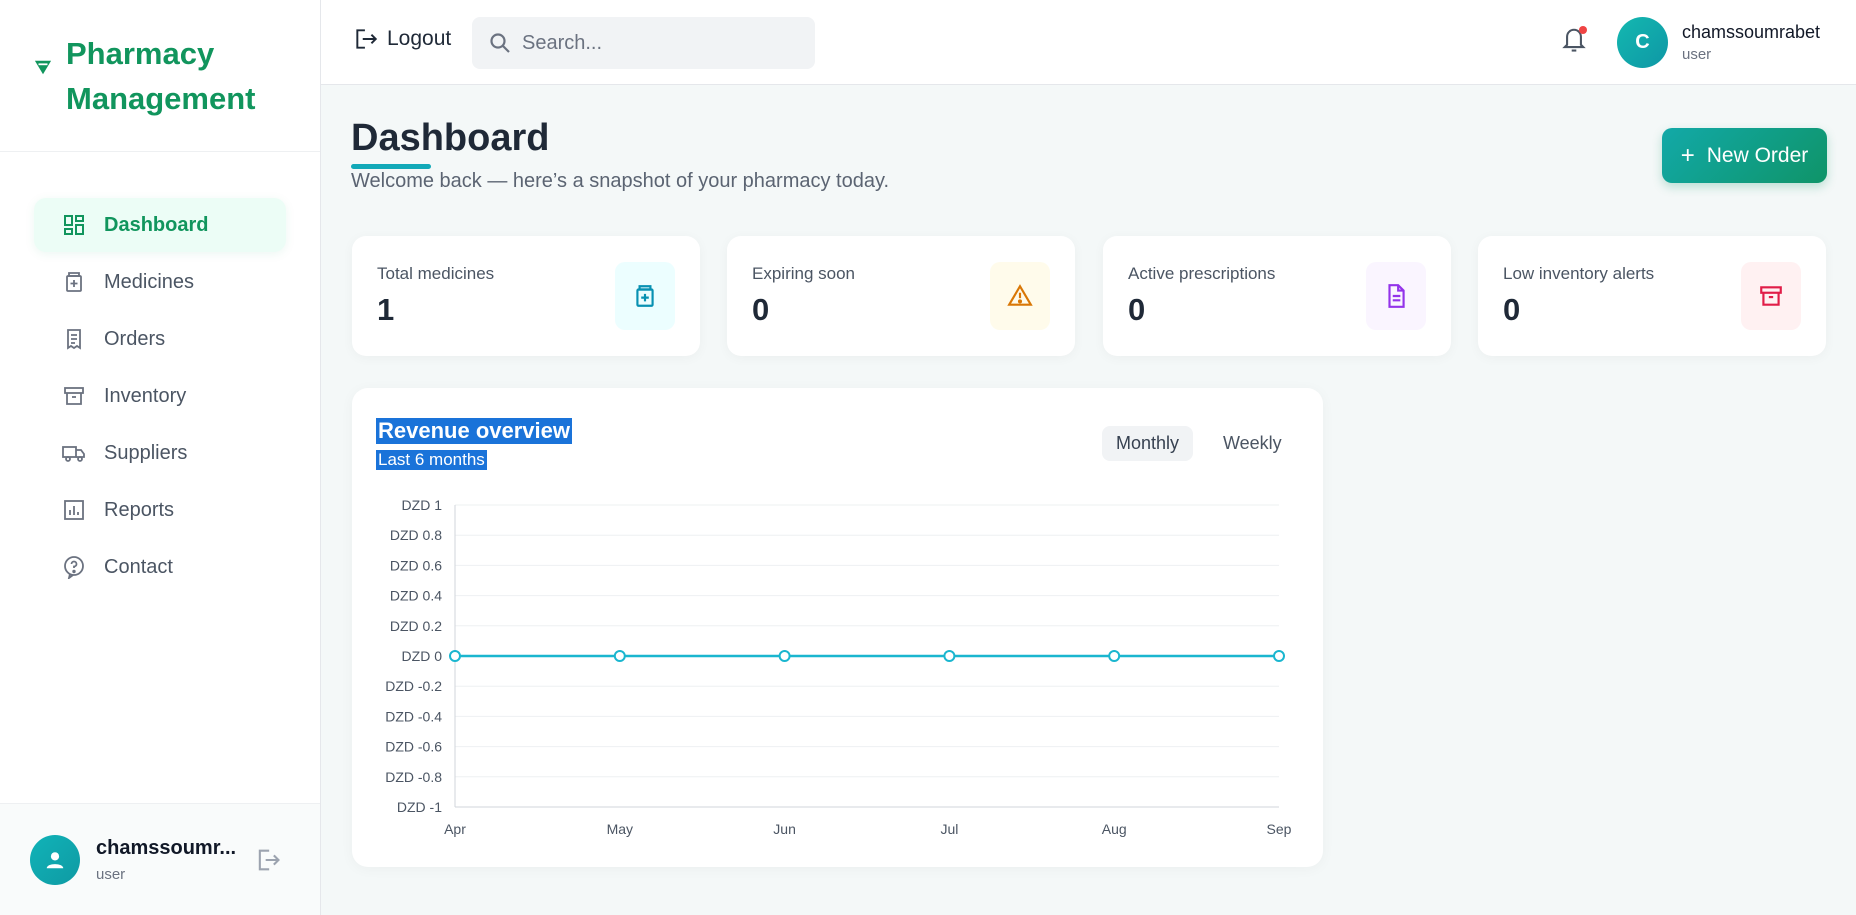 This screenshot has height=915, width=1856. Describe the element at coordinates (422, 505) in the screenshot. I see `y-tick-label: DZD 1` at that location.